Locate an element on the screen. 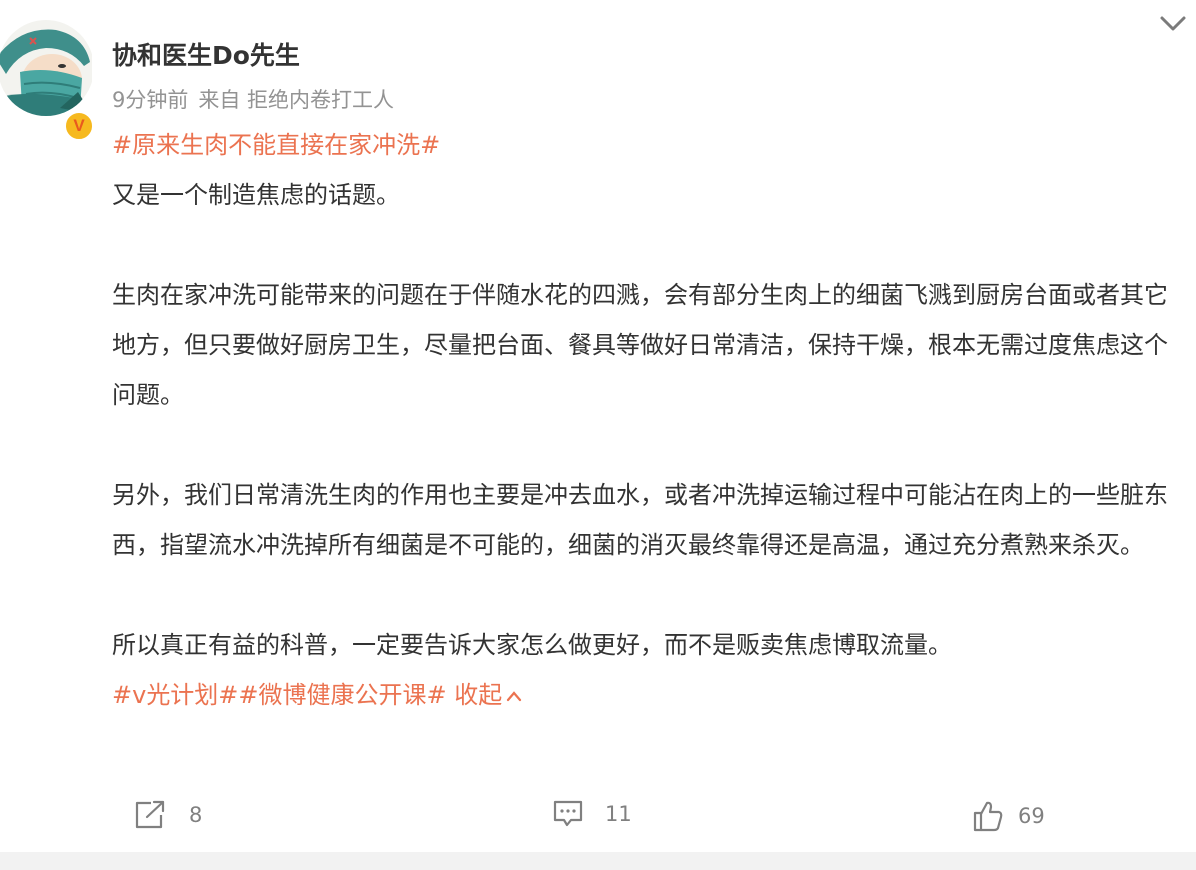  like-count: 69 is located at coordinates (1031, 816).